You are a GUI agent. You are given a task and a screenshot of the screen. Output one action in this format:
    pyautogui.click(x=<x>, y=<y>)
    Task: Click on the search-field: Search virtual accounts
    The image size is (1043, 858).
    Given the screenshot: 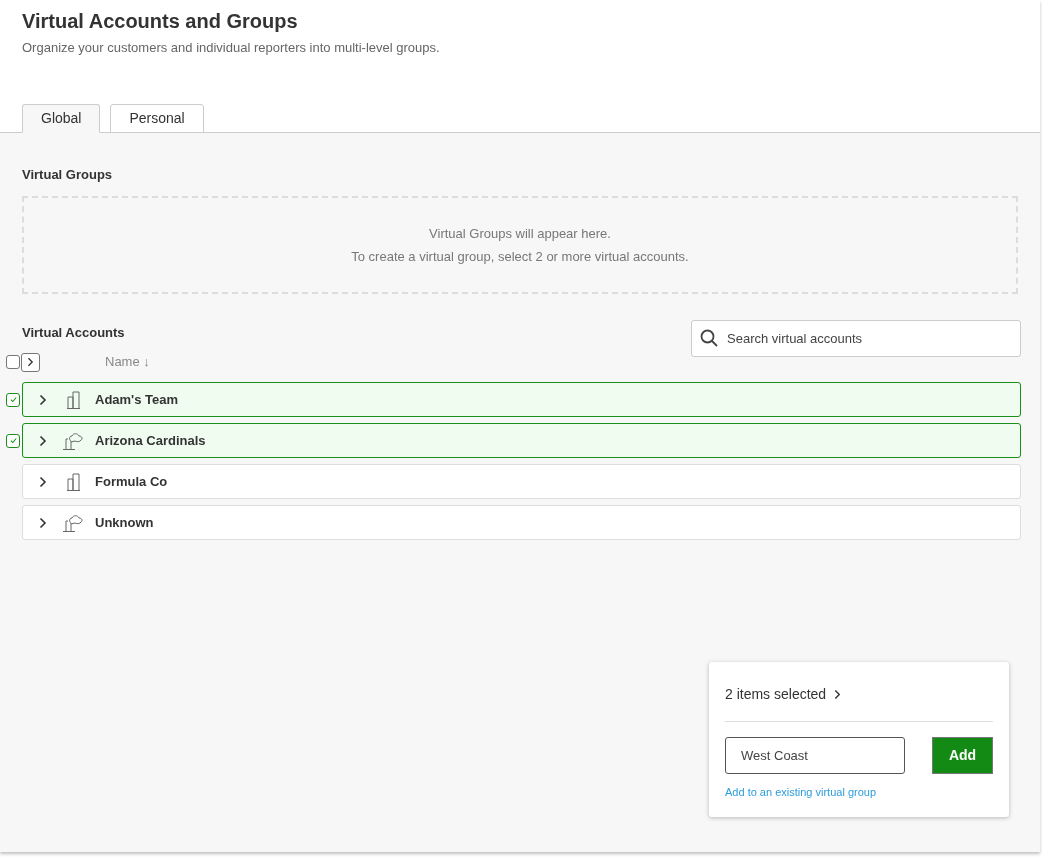 What is the action you would take?
    pyautogui.click(x=856, y=338)
    